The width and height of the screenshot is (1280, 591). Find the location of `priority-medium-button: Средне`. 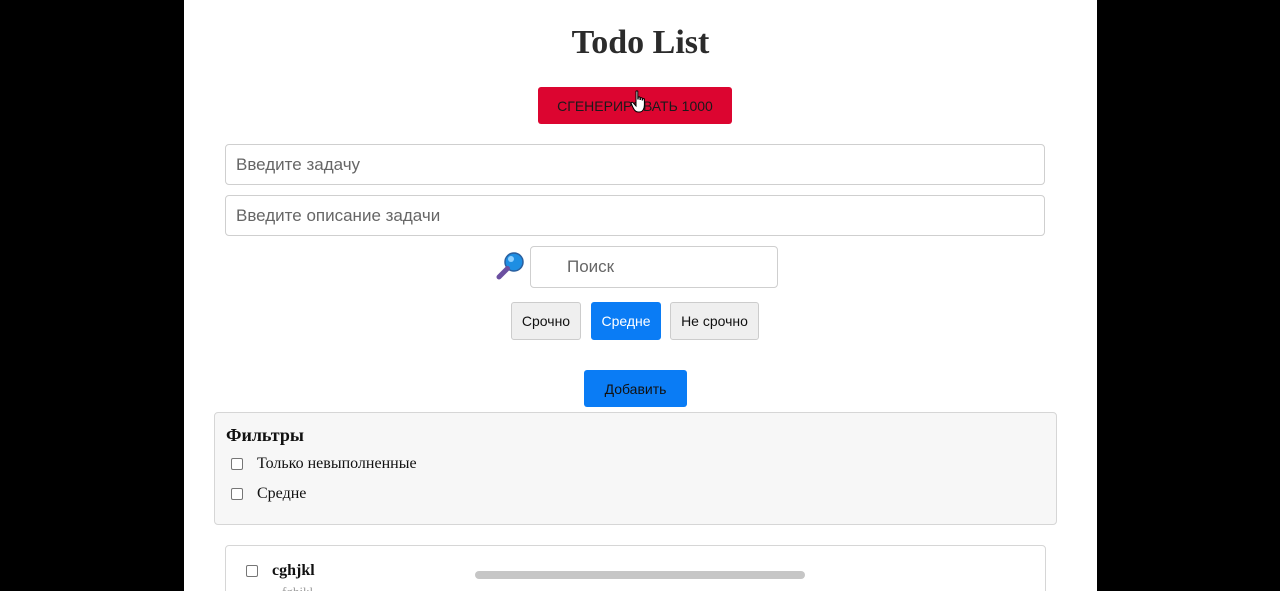

priority-medium-button: Средне is located at coordinates (626, 321).